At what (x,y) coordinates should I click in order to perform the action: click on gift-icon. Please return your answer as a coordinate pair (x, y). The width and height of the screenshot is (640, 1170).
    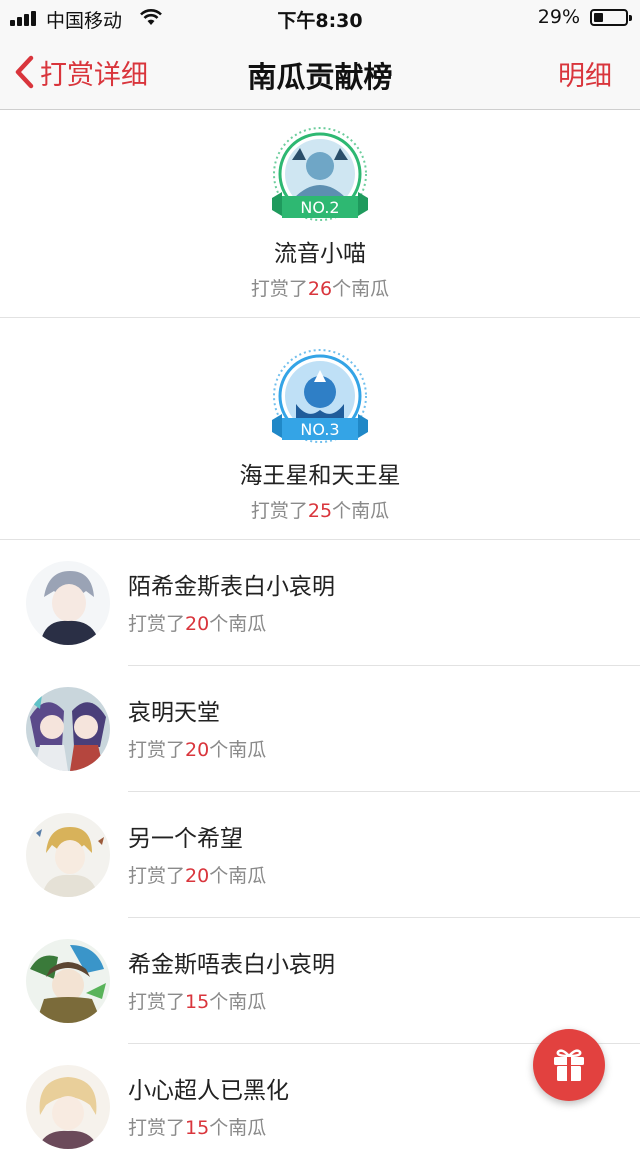
    Looking at the image, I should click on (569, 1065).